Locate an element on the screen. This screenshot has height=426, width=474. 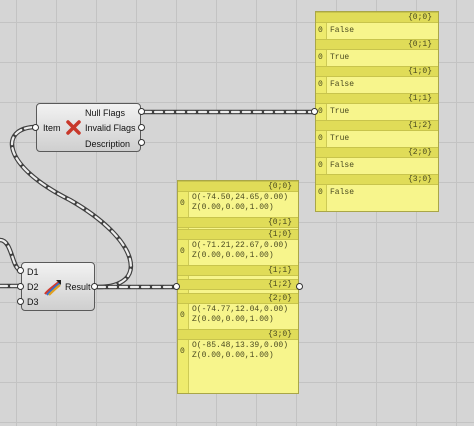
merge-component: D1 D2 D3 Result is located at coordinates (58, 286).